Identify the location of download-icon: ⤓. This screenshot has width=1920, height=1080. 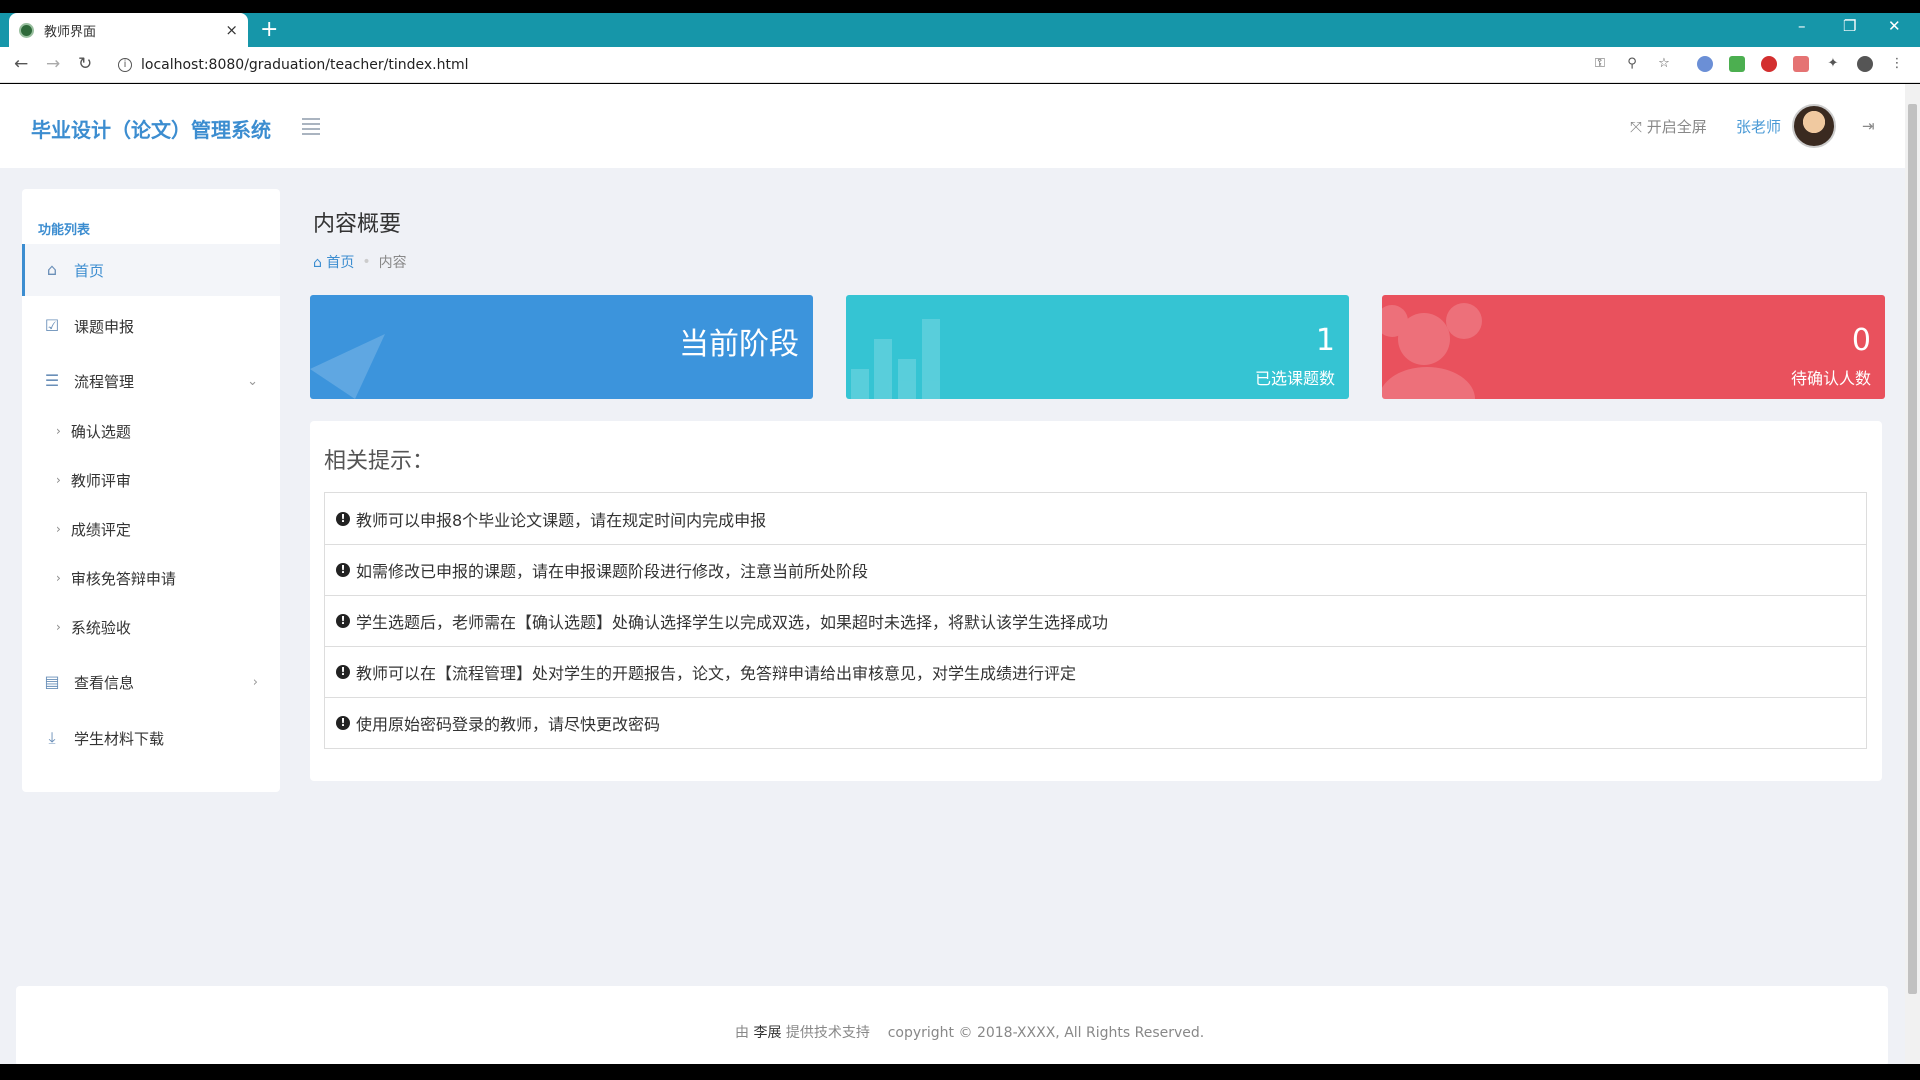
(52, 737).